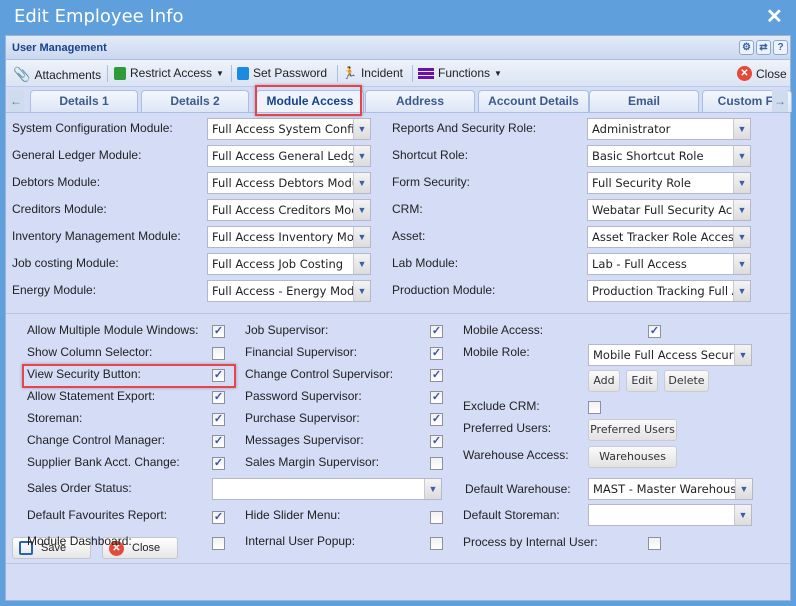  I want to click on internal-popup-label: Internal User Popup:, so click(300, 541).